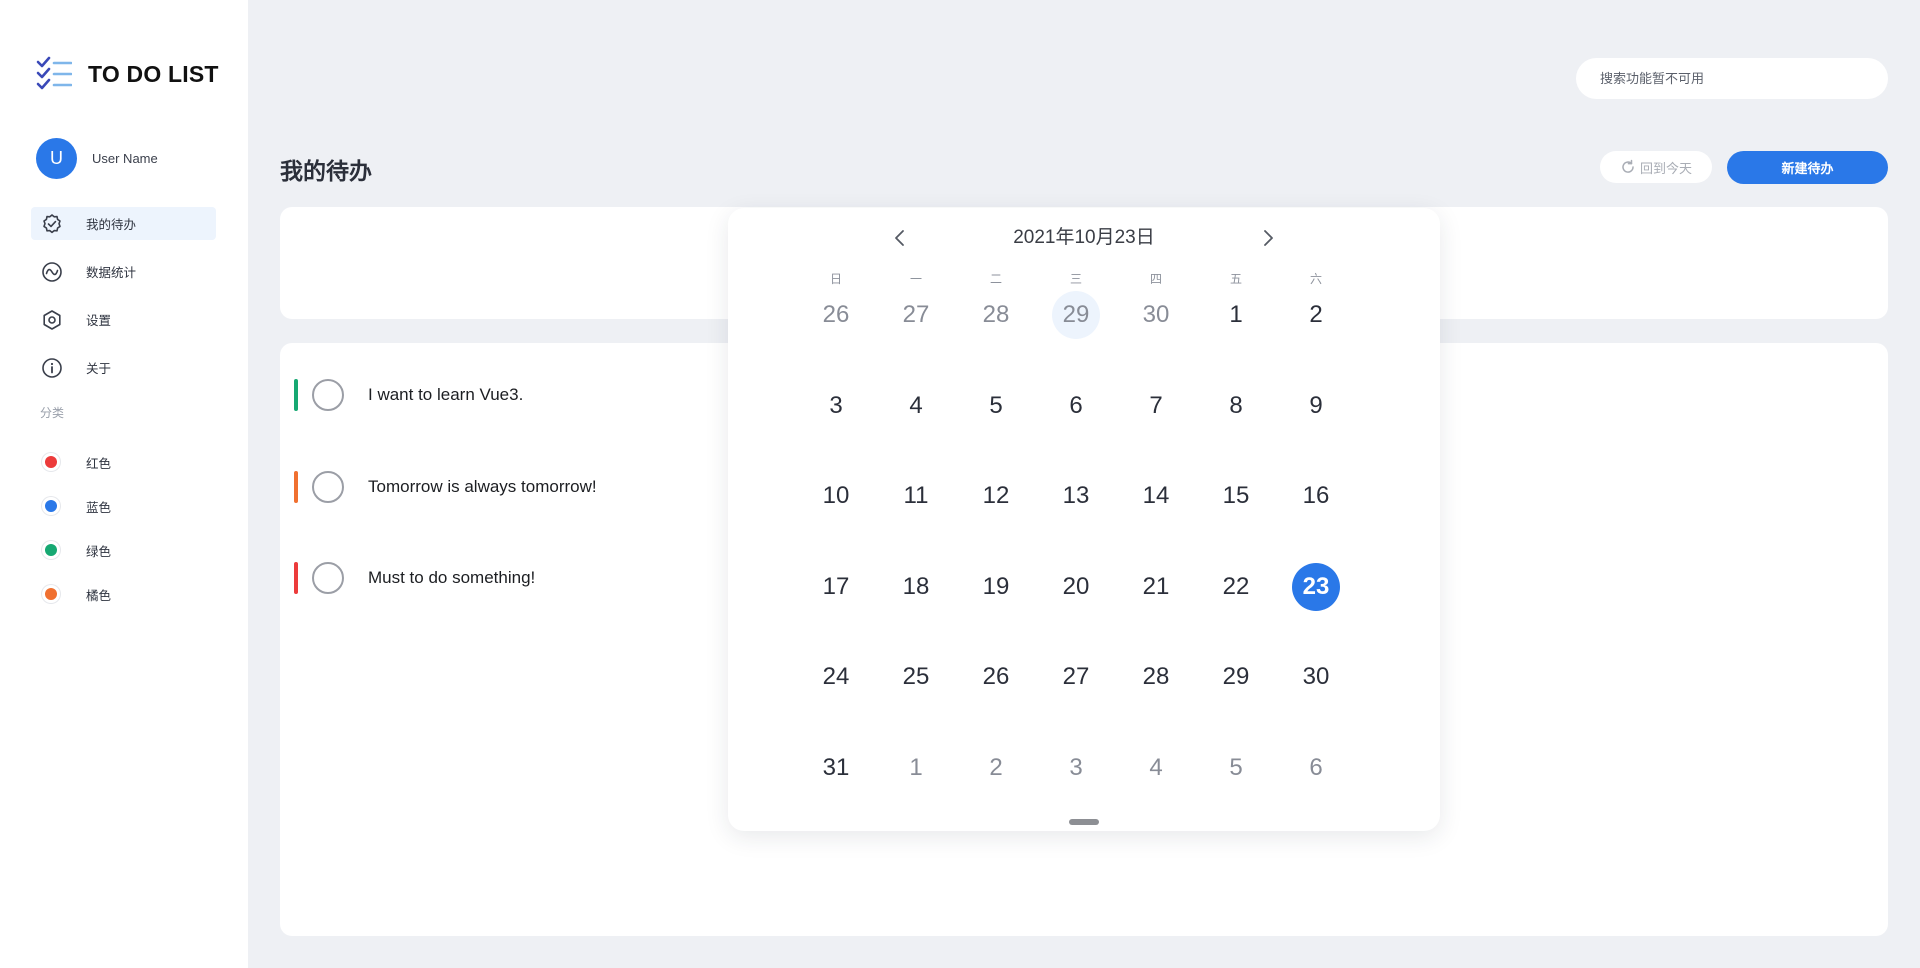 The width and height of the screenshot is (1920, 968). I want to click on calendar-day: 20, so click(1076, 587).